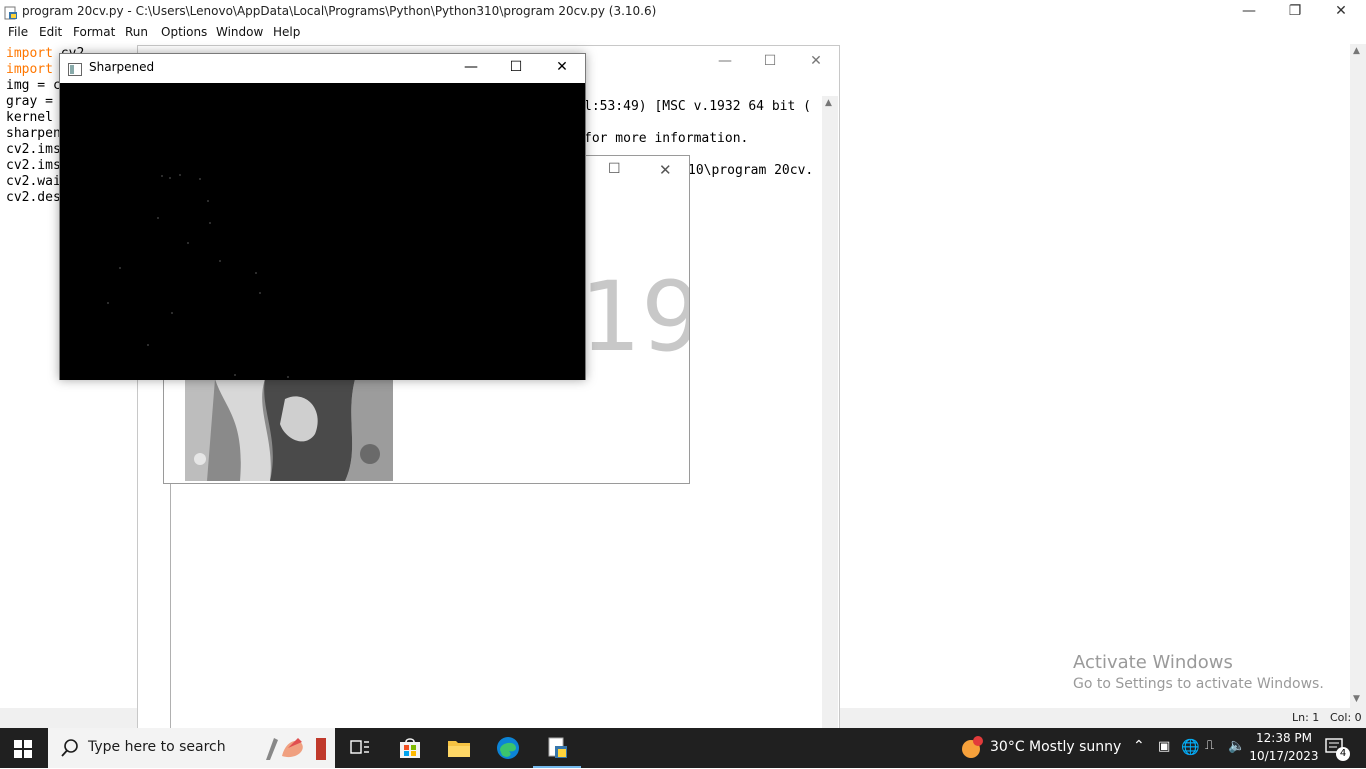 This screenshot has height=769, width=1366. I want to click on taskbar-search-box: Type here to search, so click(191, 748).